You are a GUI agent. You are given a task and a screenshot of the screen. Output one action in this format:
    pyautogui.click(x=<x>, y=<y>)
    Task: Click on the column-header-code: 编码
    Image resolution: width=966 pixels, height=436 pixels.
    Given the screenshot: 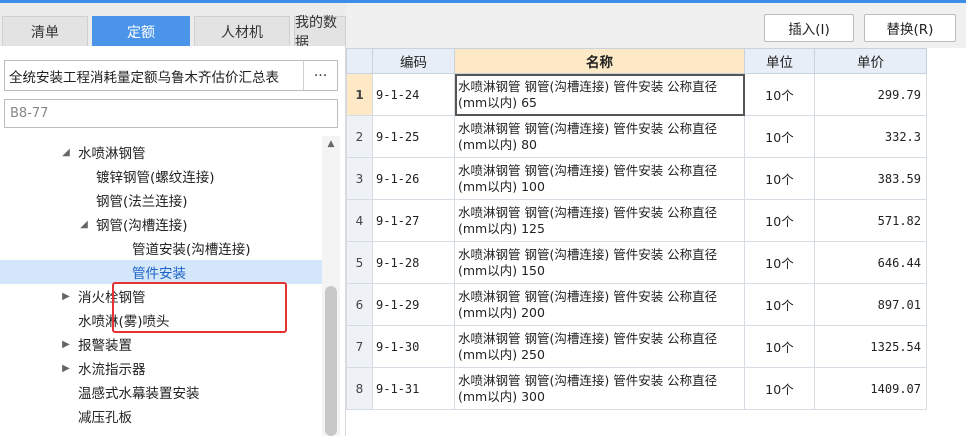 What is the action you would take?
    pyautogui.click(x=413, y=61)
    